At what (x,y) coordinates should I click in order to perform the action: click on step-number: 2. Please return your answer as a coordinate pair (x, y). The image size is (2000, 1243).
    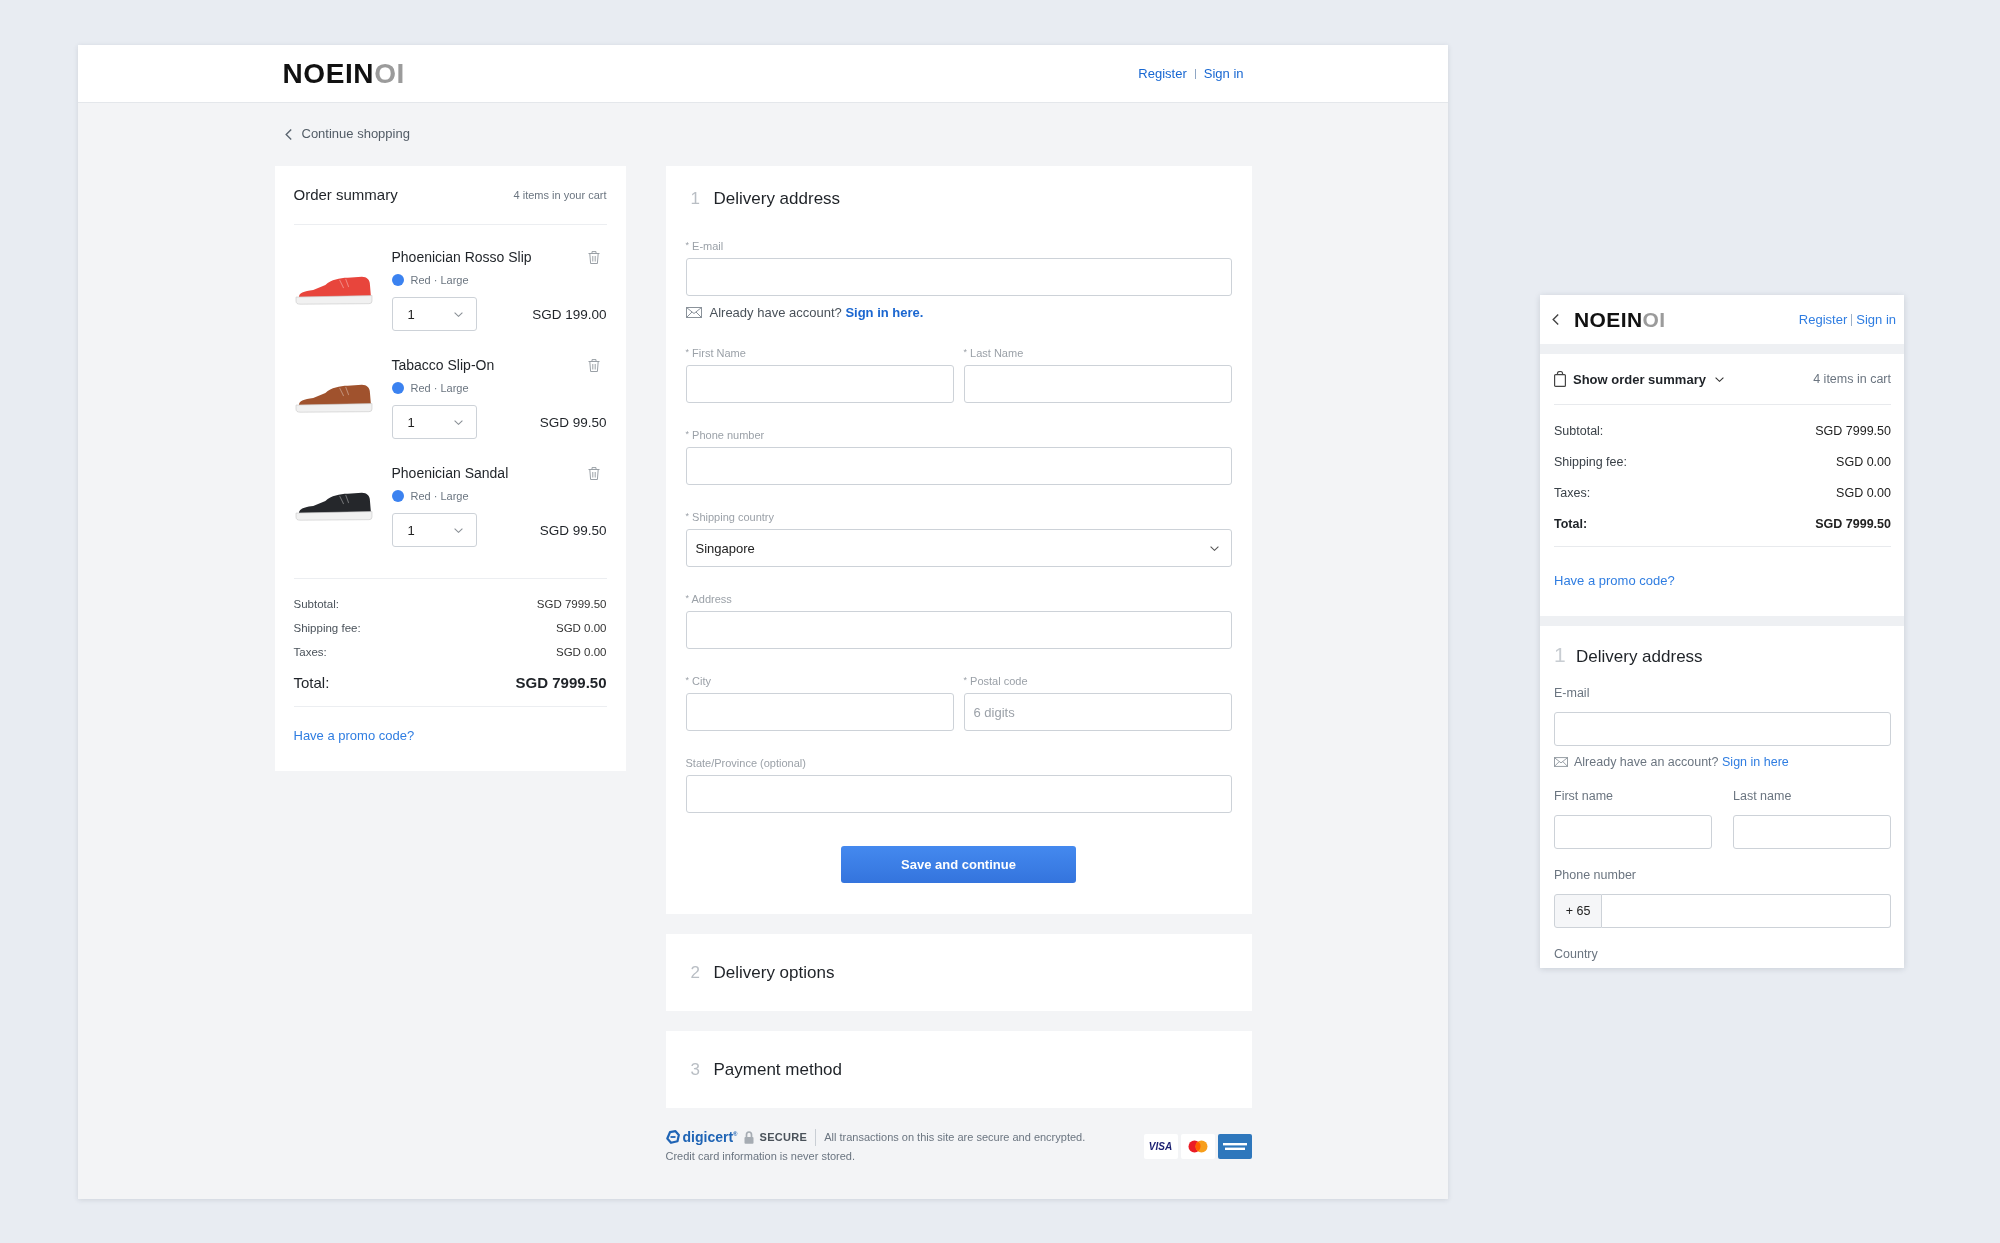
    Looking at the image, I should click on (695, 972).